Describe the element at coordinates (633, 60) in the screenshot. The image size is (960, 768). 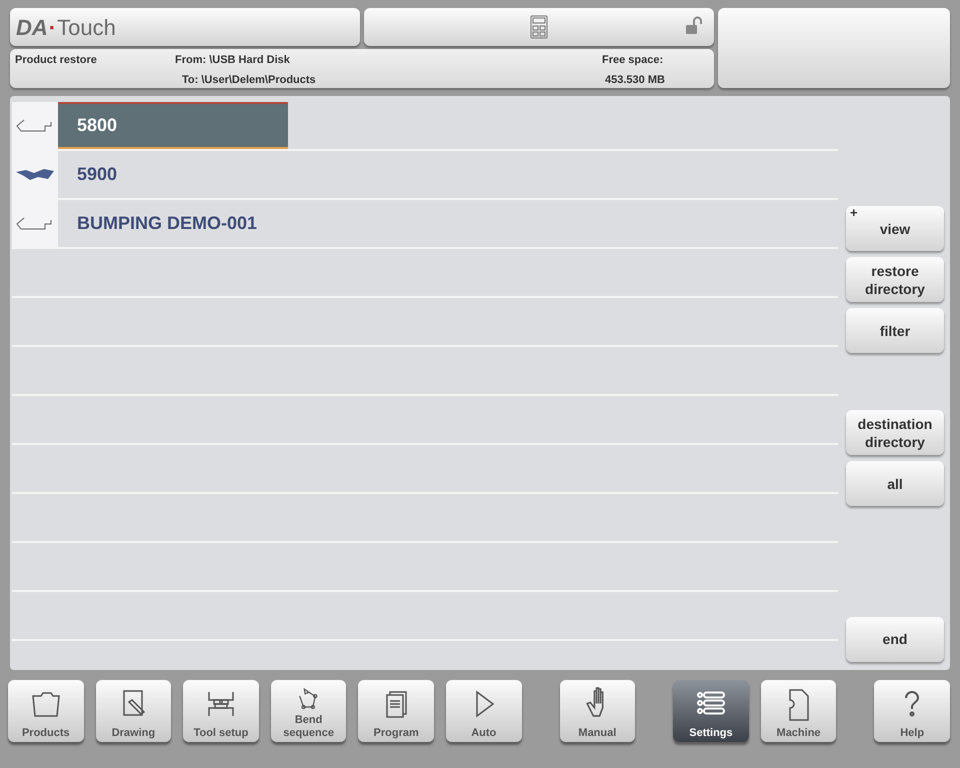
I see `free-space-label: Free space:` at that location.